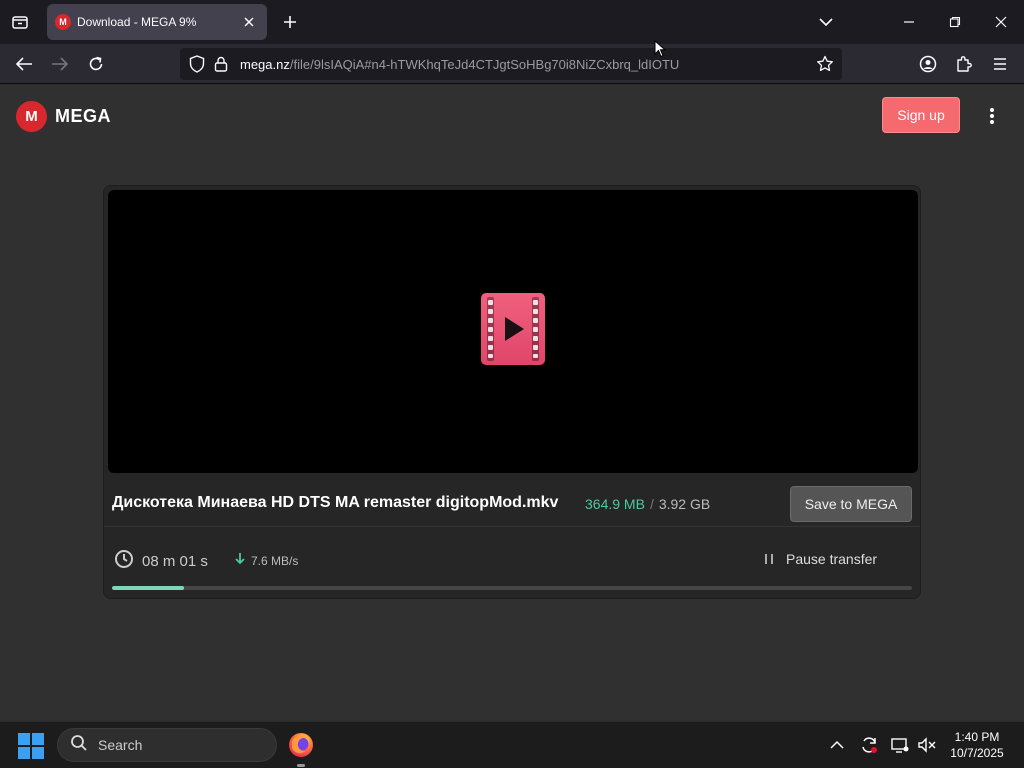  I want to click on browser-tab: M Download - MEGA 9%, so click(157, 22).